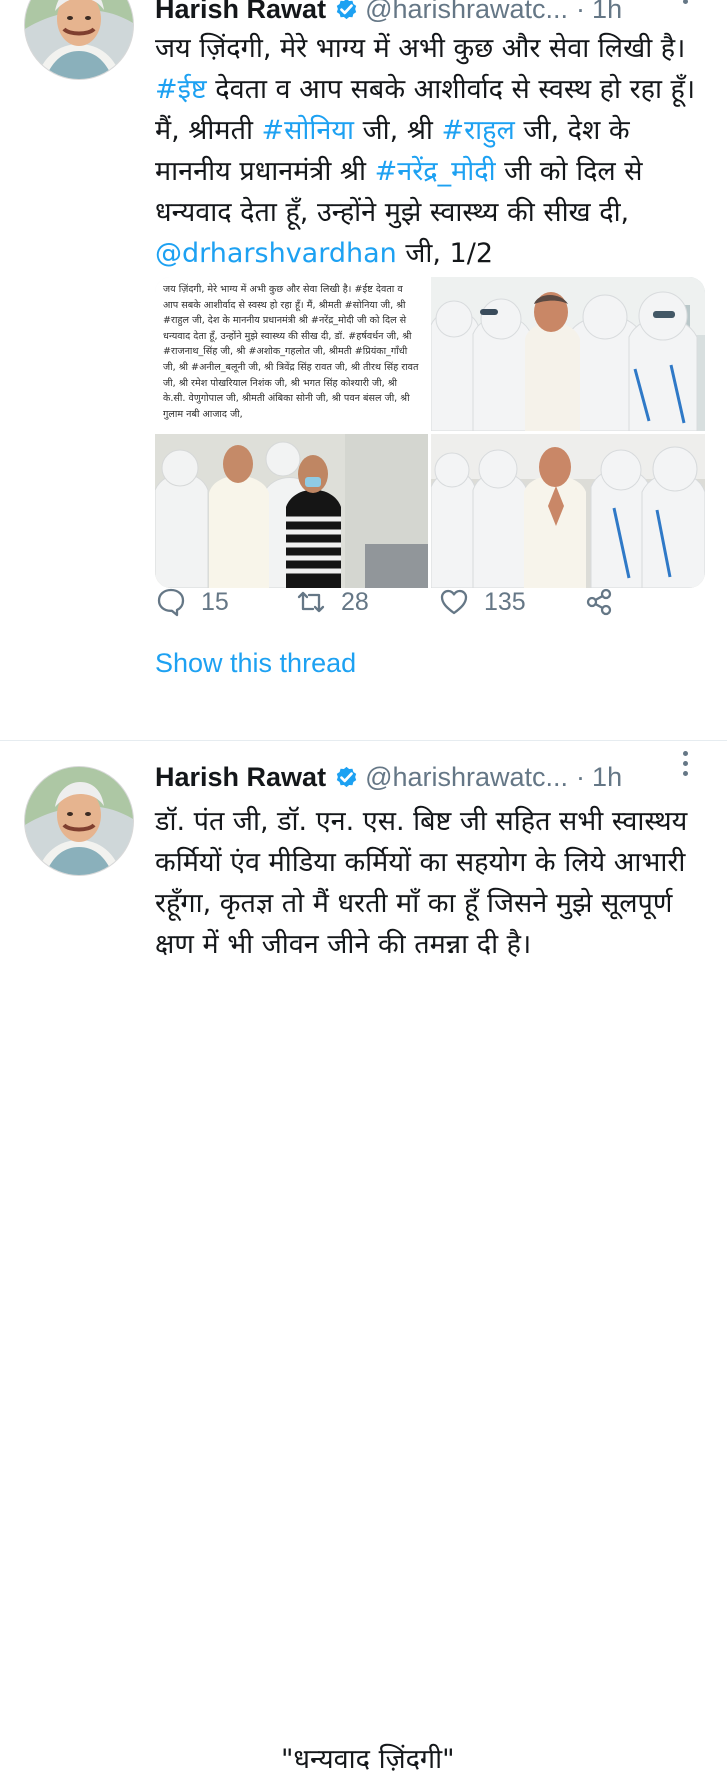 The height and width of the screenshot is (1776, 727). What do you see at coordinates (276, 253) in the screenshot?
I see `mention: @drharshvardhan` at bounding box center [276, 253].